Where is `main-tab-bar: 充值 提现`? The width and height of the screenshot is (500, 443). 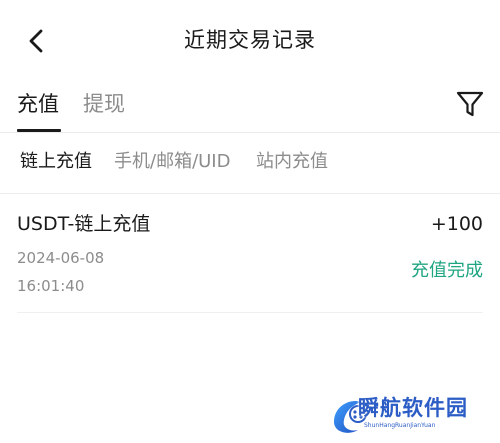 main-tab-bar: 充值 提现 is located at coordinates (250, 106).